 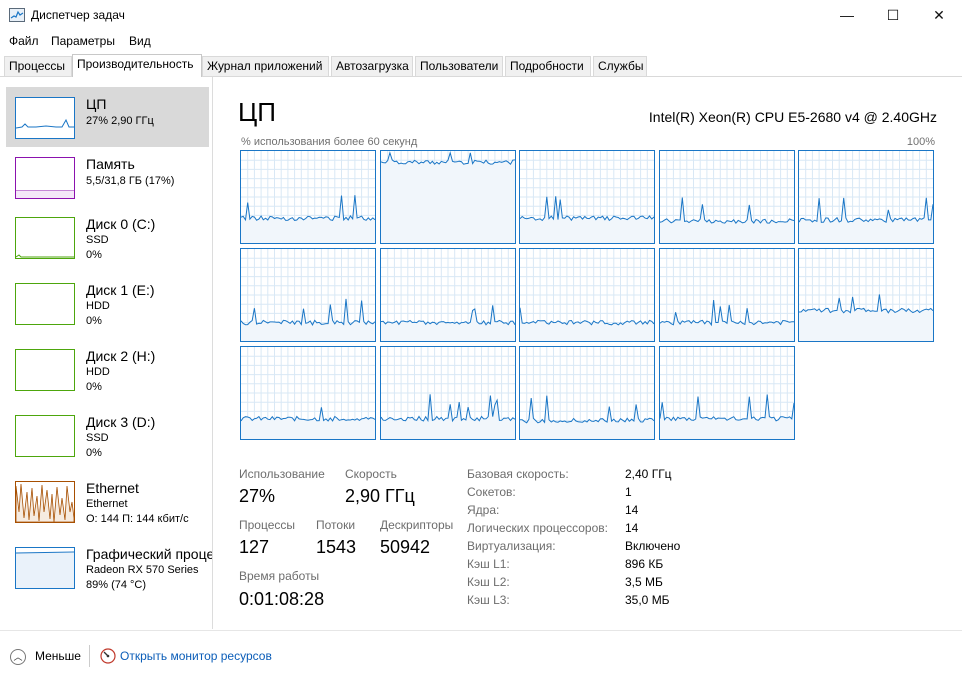 What do you see at coordinates (282, 474) in the screenshot?
I see `usage-label: Использование` at bounding box center [282, 474].